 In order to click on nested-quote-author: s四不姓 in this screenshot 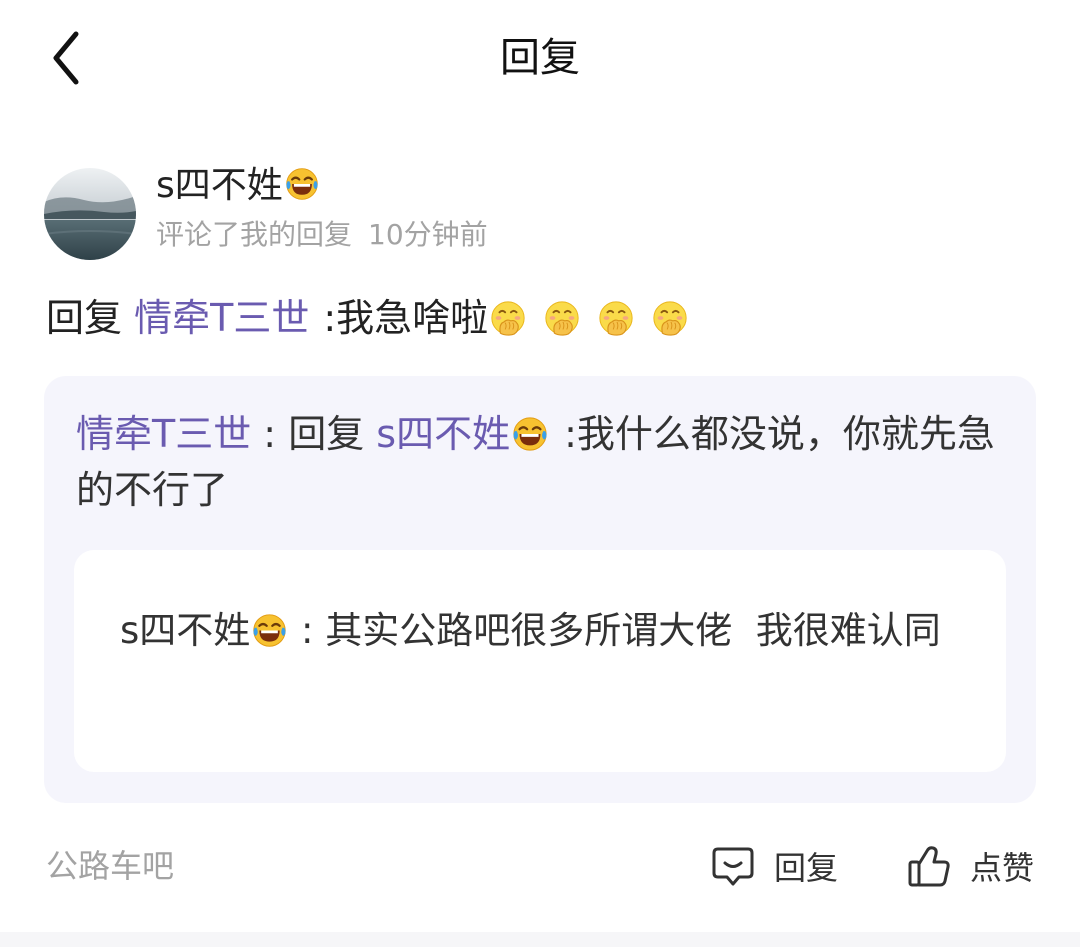, I will do `click(185, 630)`.